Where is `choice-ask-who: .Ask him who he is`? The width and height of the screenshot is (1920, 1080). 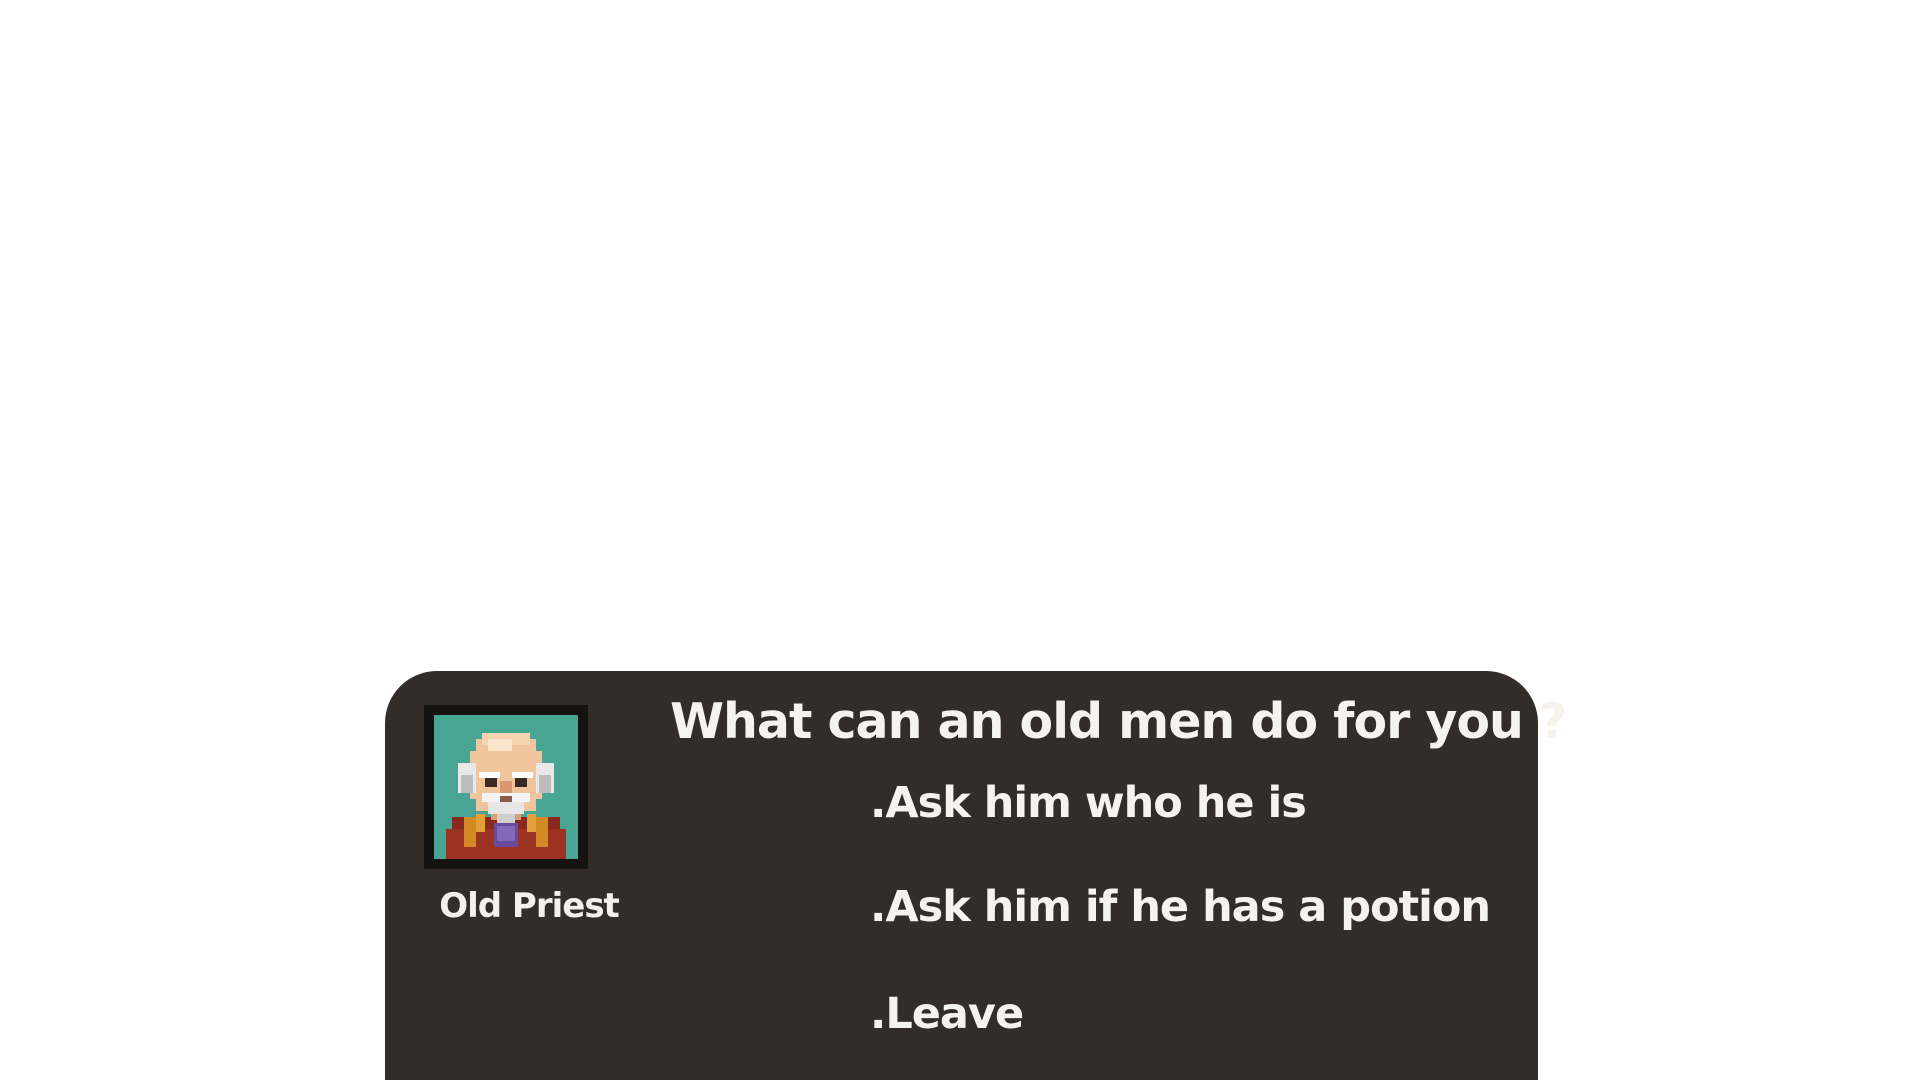
choice-ask-who: .Ask him who he is is located at coordinates (1088, 803).